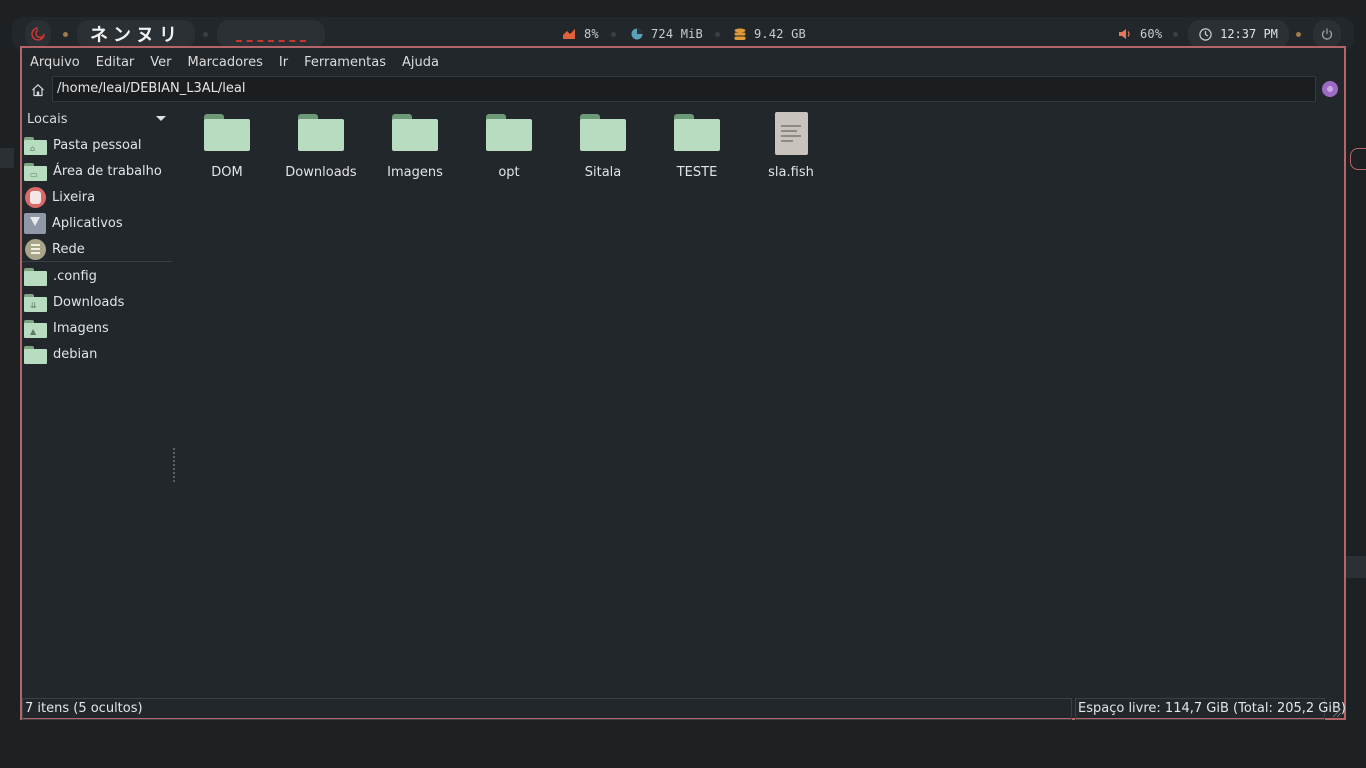 The image size is (1366, 768). Describe the element at coordinates (345, 62) in the screenshot. I see `menu-ferramentas: Ferramentas` at that location.